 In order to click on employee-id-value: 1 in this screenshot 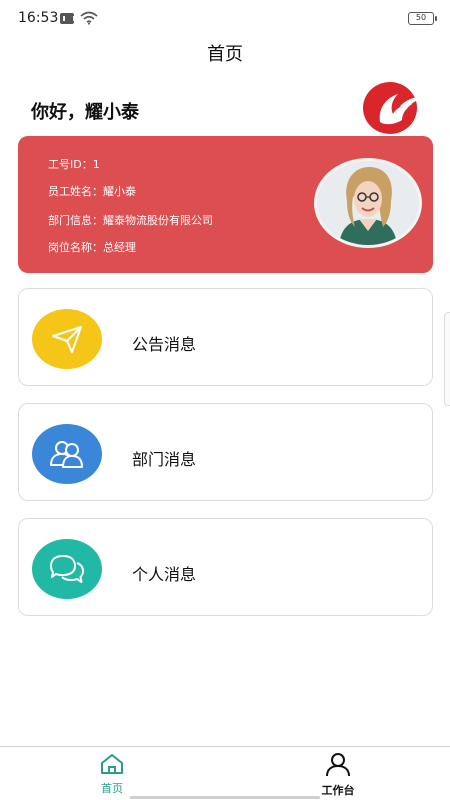, I will do `click(96, 164)`.